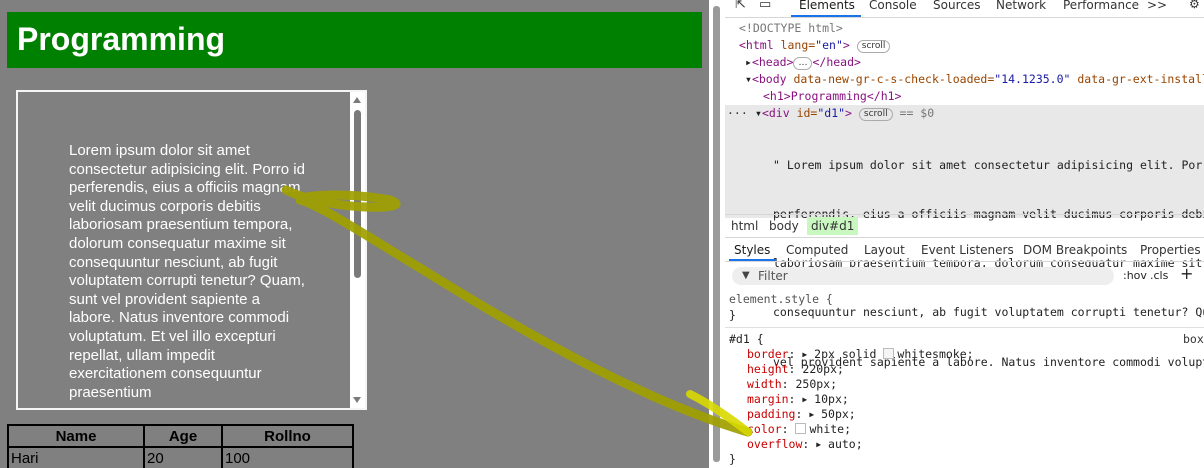 Image resolution: width=1204 pixels, height=468 pixels. What do you see at coordinates (798, 400) in the screenshot?
I see `css-declaration: margin: ▶ 10px;` at bounding box center [798, 400].